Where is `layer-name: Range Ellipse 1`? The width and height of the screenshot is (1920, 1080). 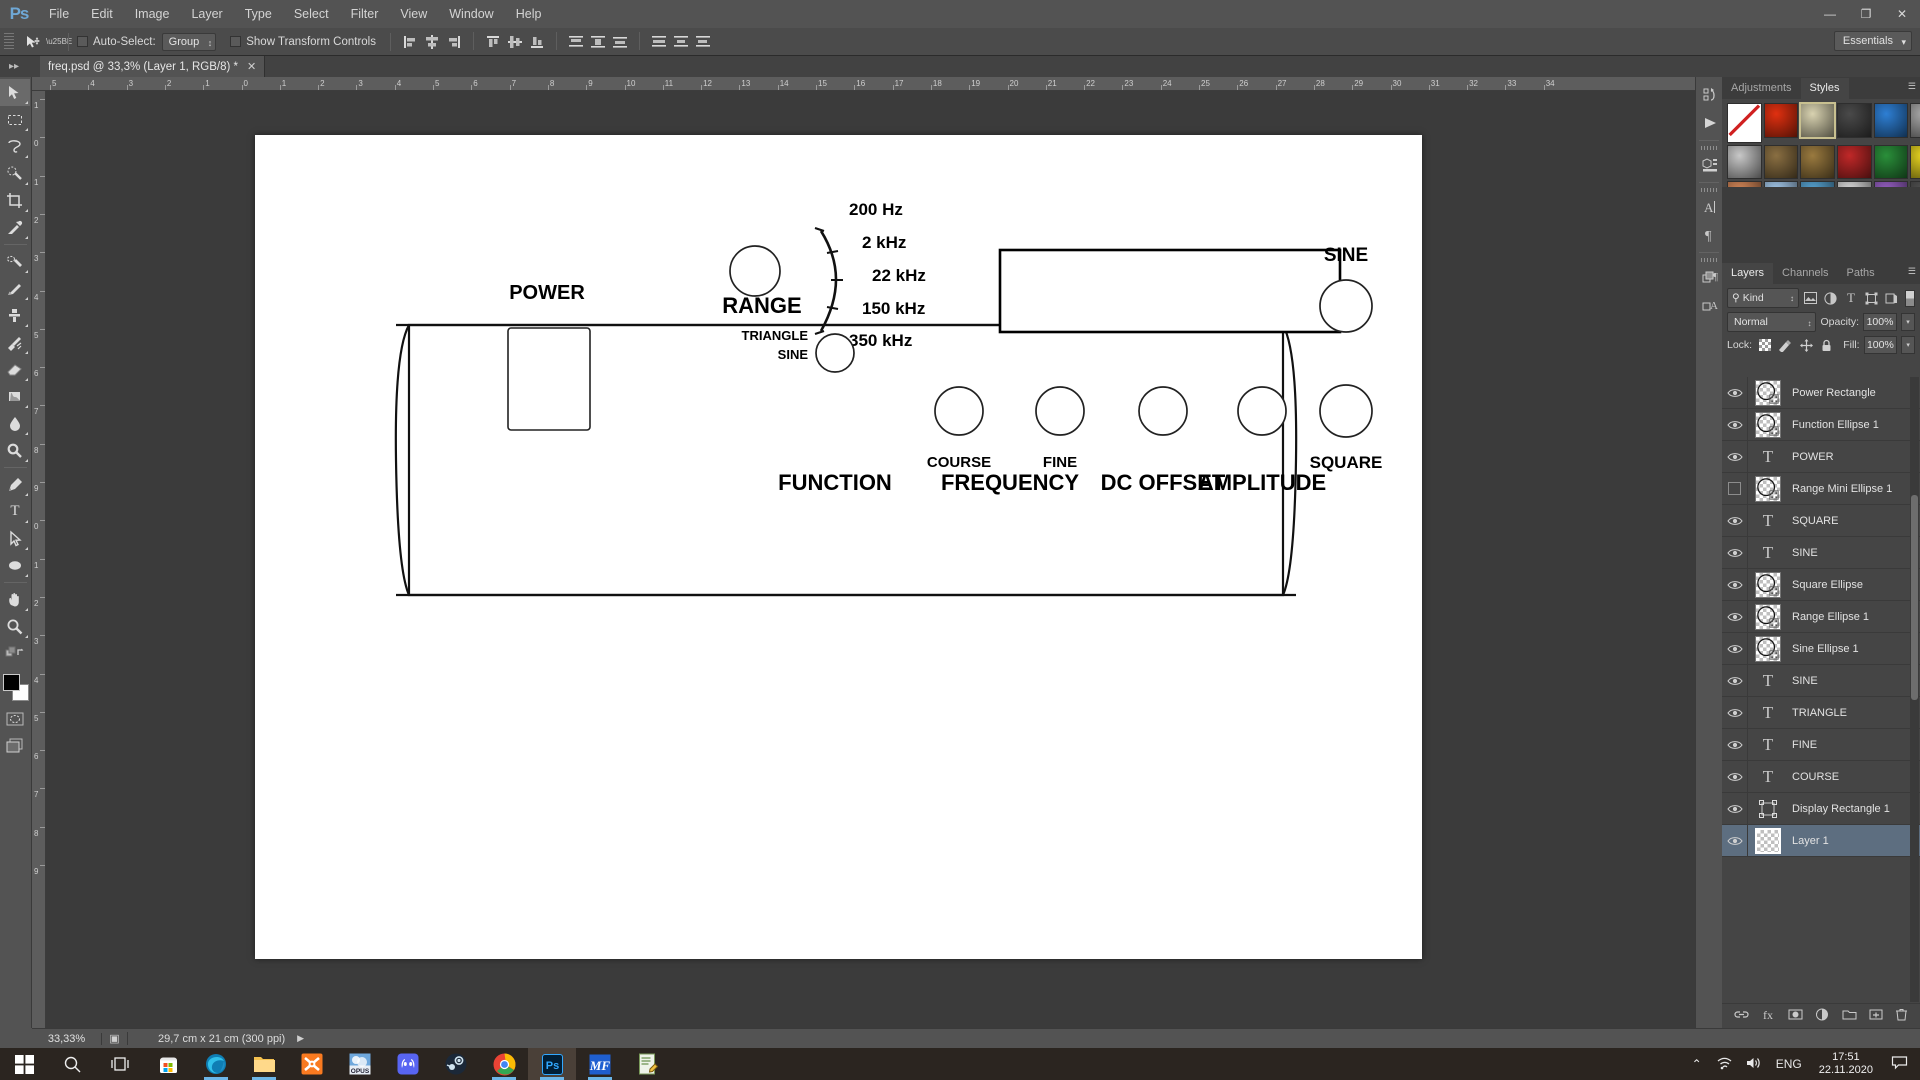 layer-name: Range Ellipse 1 is located at coordinates (1828, 617).